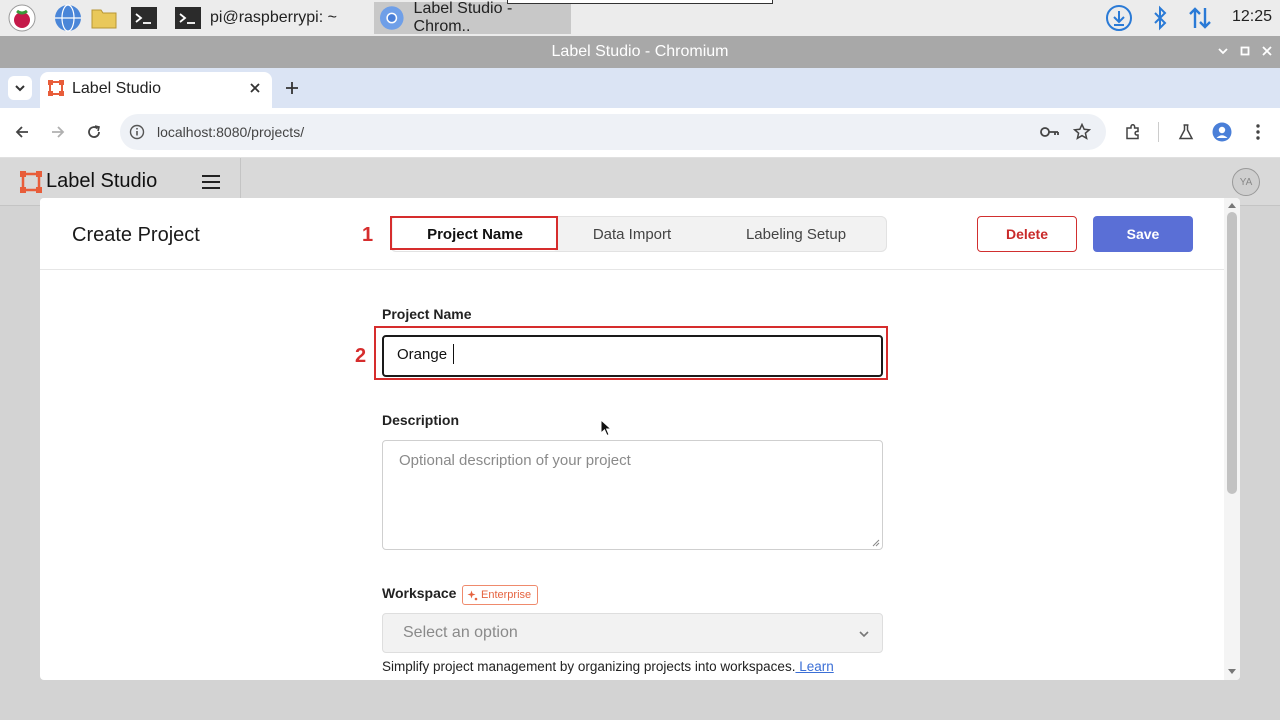 The height and width of the screenshot is (720, 1280). I want to click on labs-flask-icon, so click(1186, 132).